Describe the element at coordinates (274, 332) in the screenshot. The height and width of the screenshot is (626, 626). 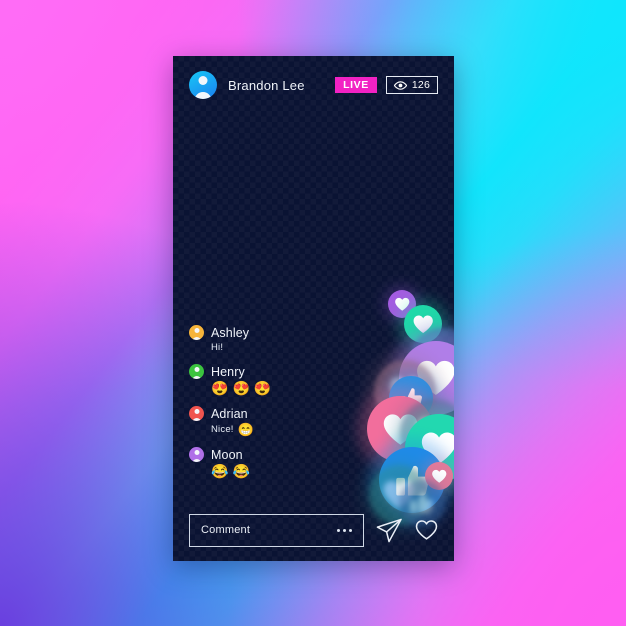
I see `chat-message-header: Ashley` at that location.